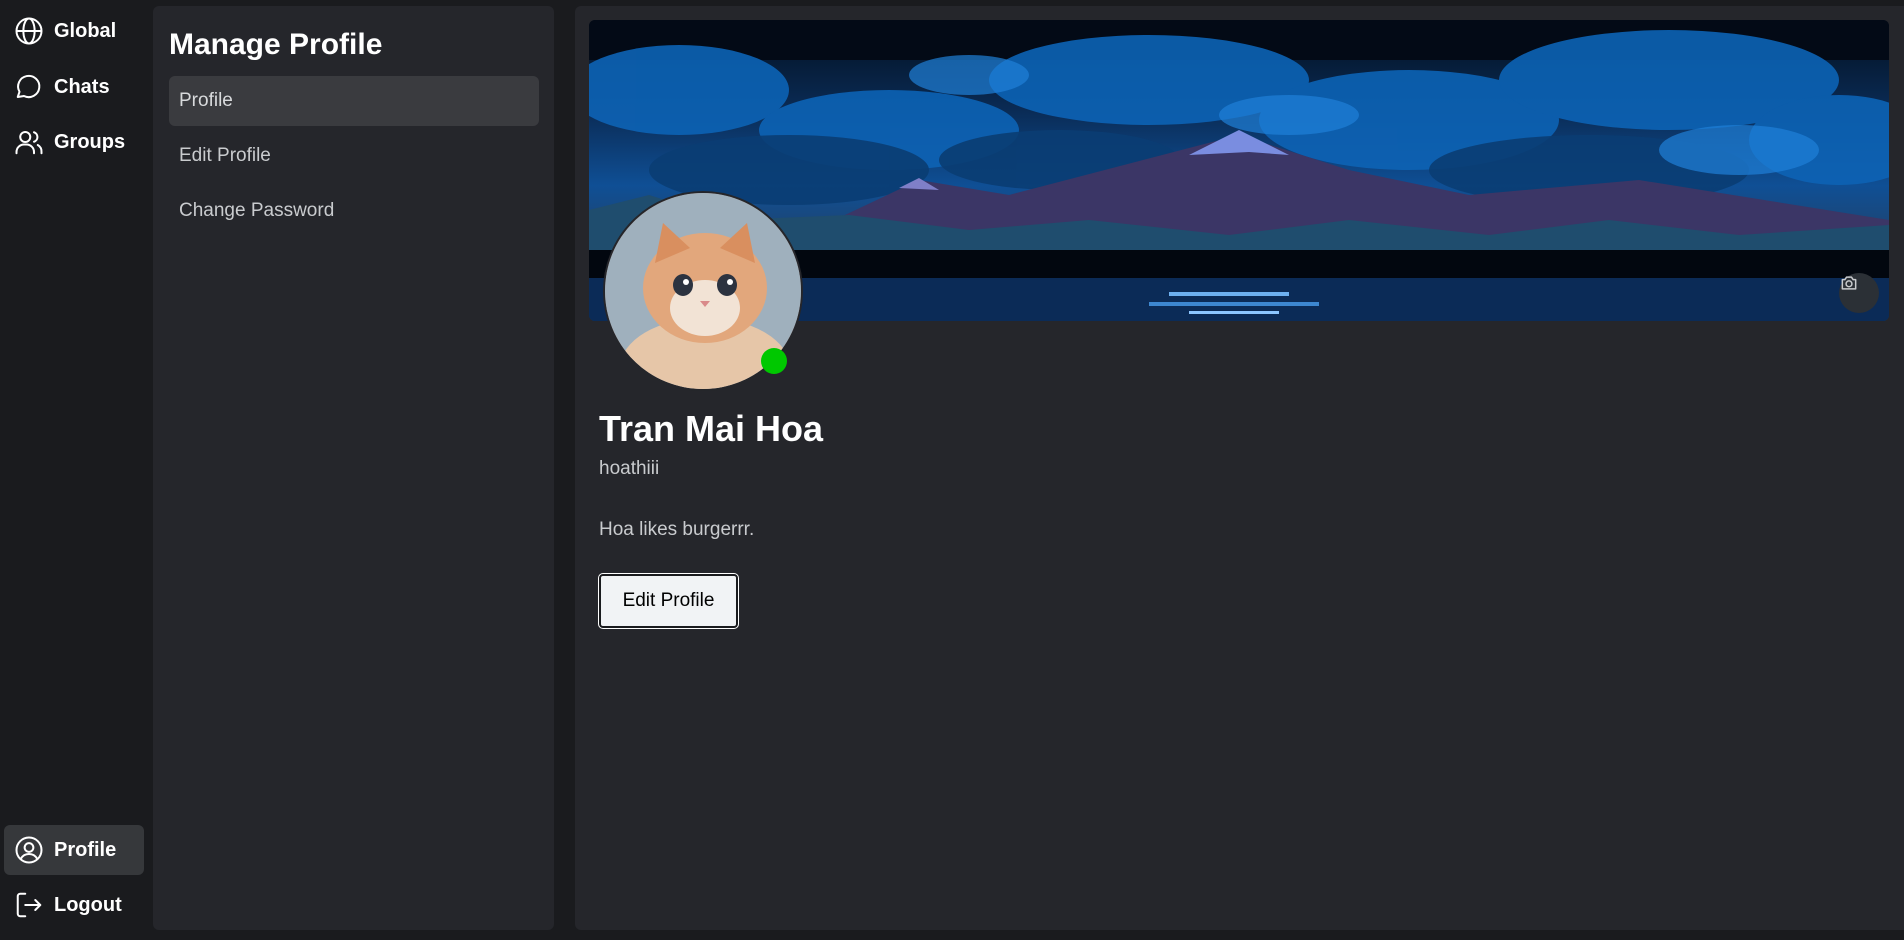  What do you see at coordinates (29, 850) in the screenshot?
I see `user-circle-icon` at bounding box center [29, 850].